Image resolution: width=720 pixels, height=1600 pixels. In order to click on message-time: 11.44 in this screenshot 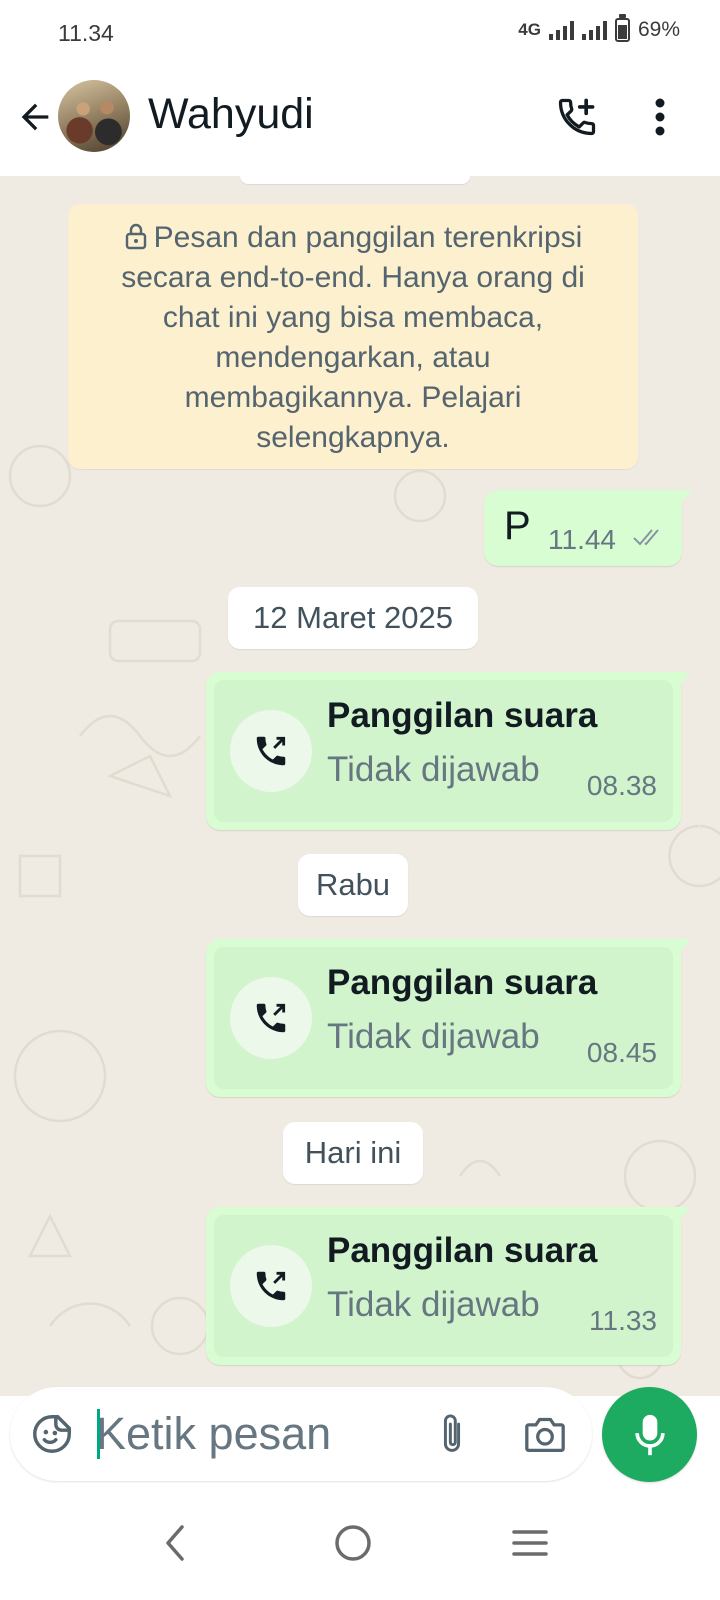, I will do `click(582, 539)`.